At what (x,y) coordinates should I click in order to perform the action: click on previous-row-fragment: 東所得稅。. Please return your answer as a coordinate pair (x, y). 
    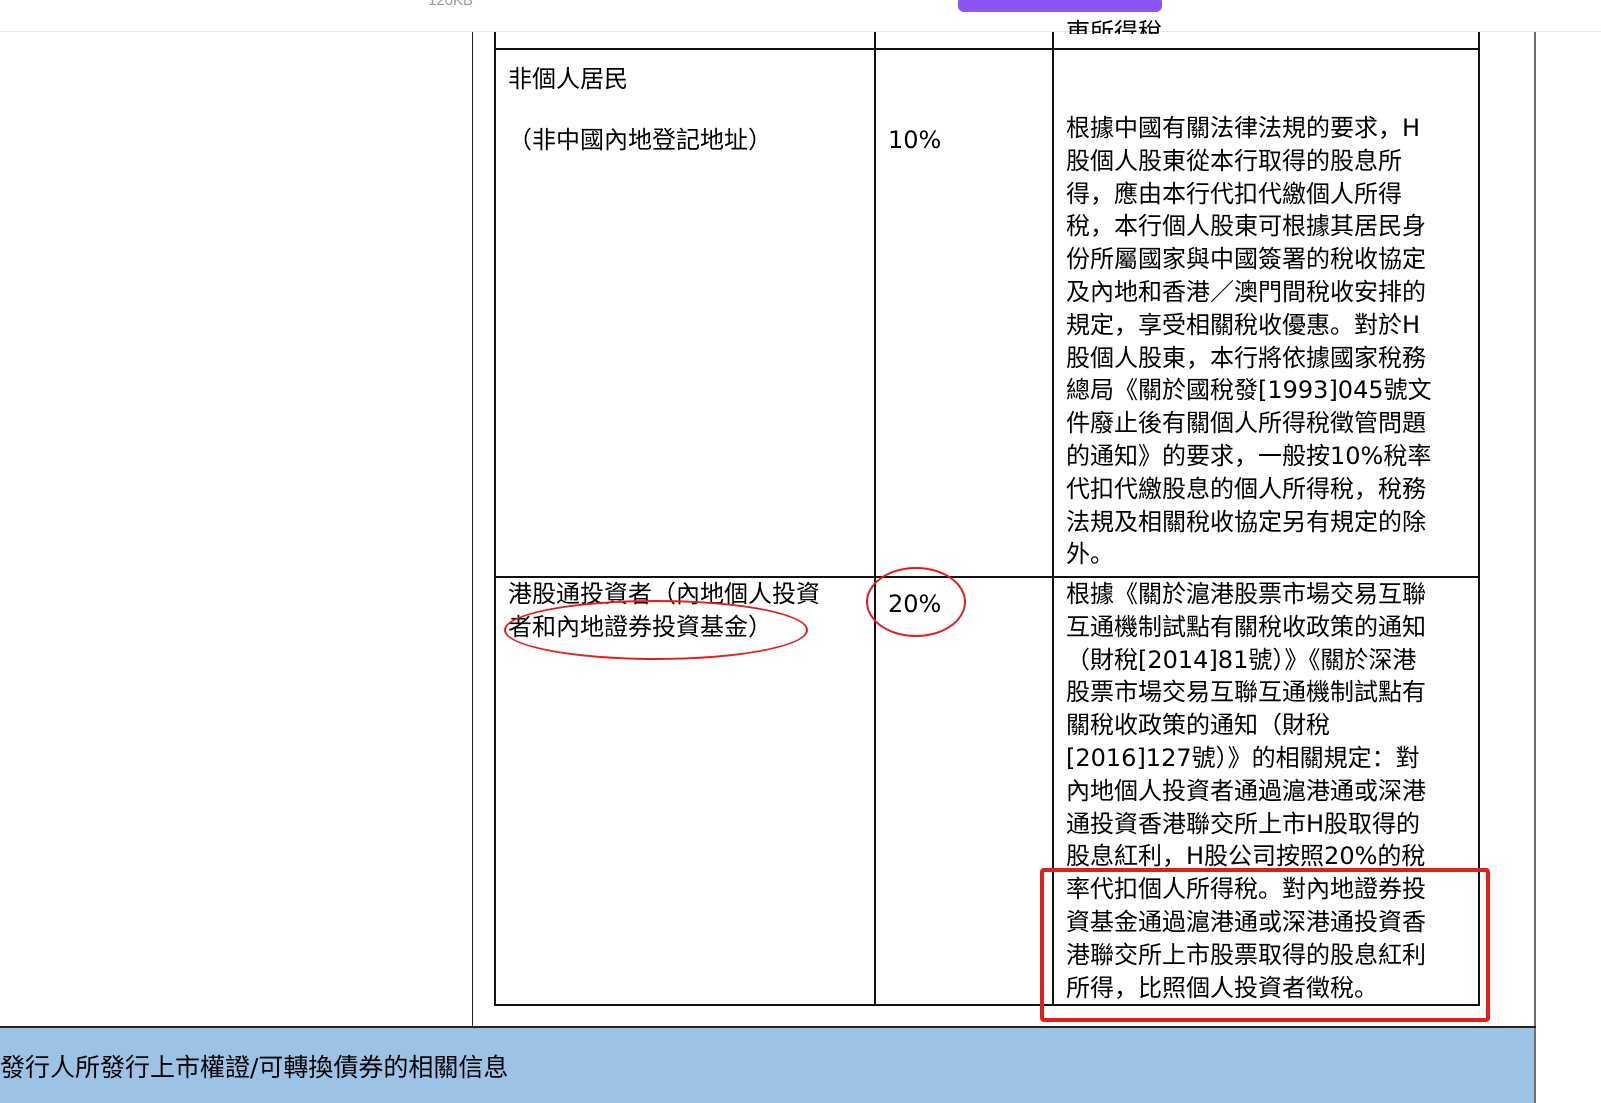
    Looking at the image, I should click on (1126, 26).